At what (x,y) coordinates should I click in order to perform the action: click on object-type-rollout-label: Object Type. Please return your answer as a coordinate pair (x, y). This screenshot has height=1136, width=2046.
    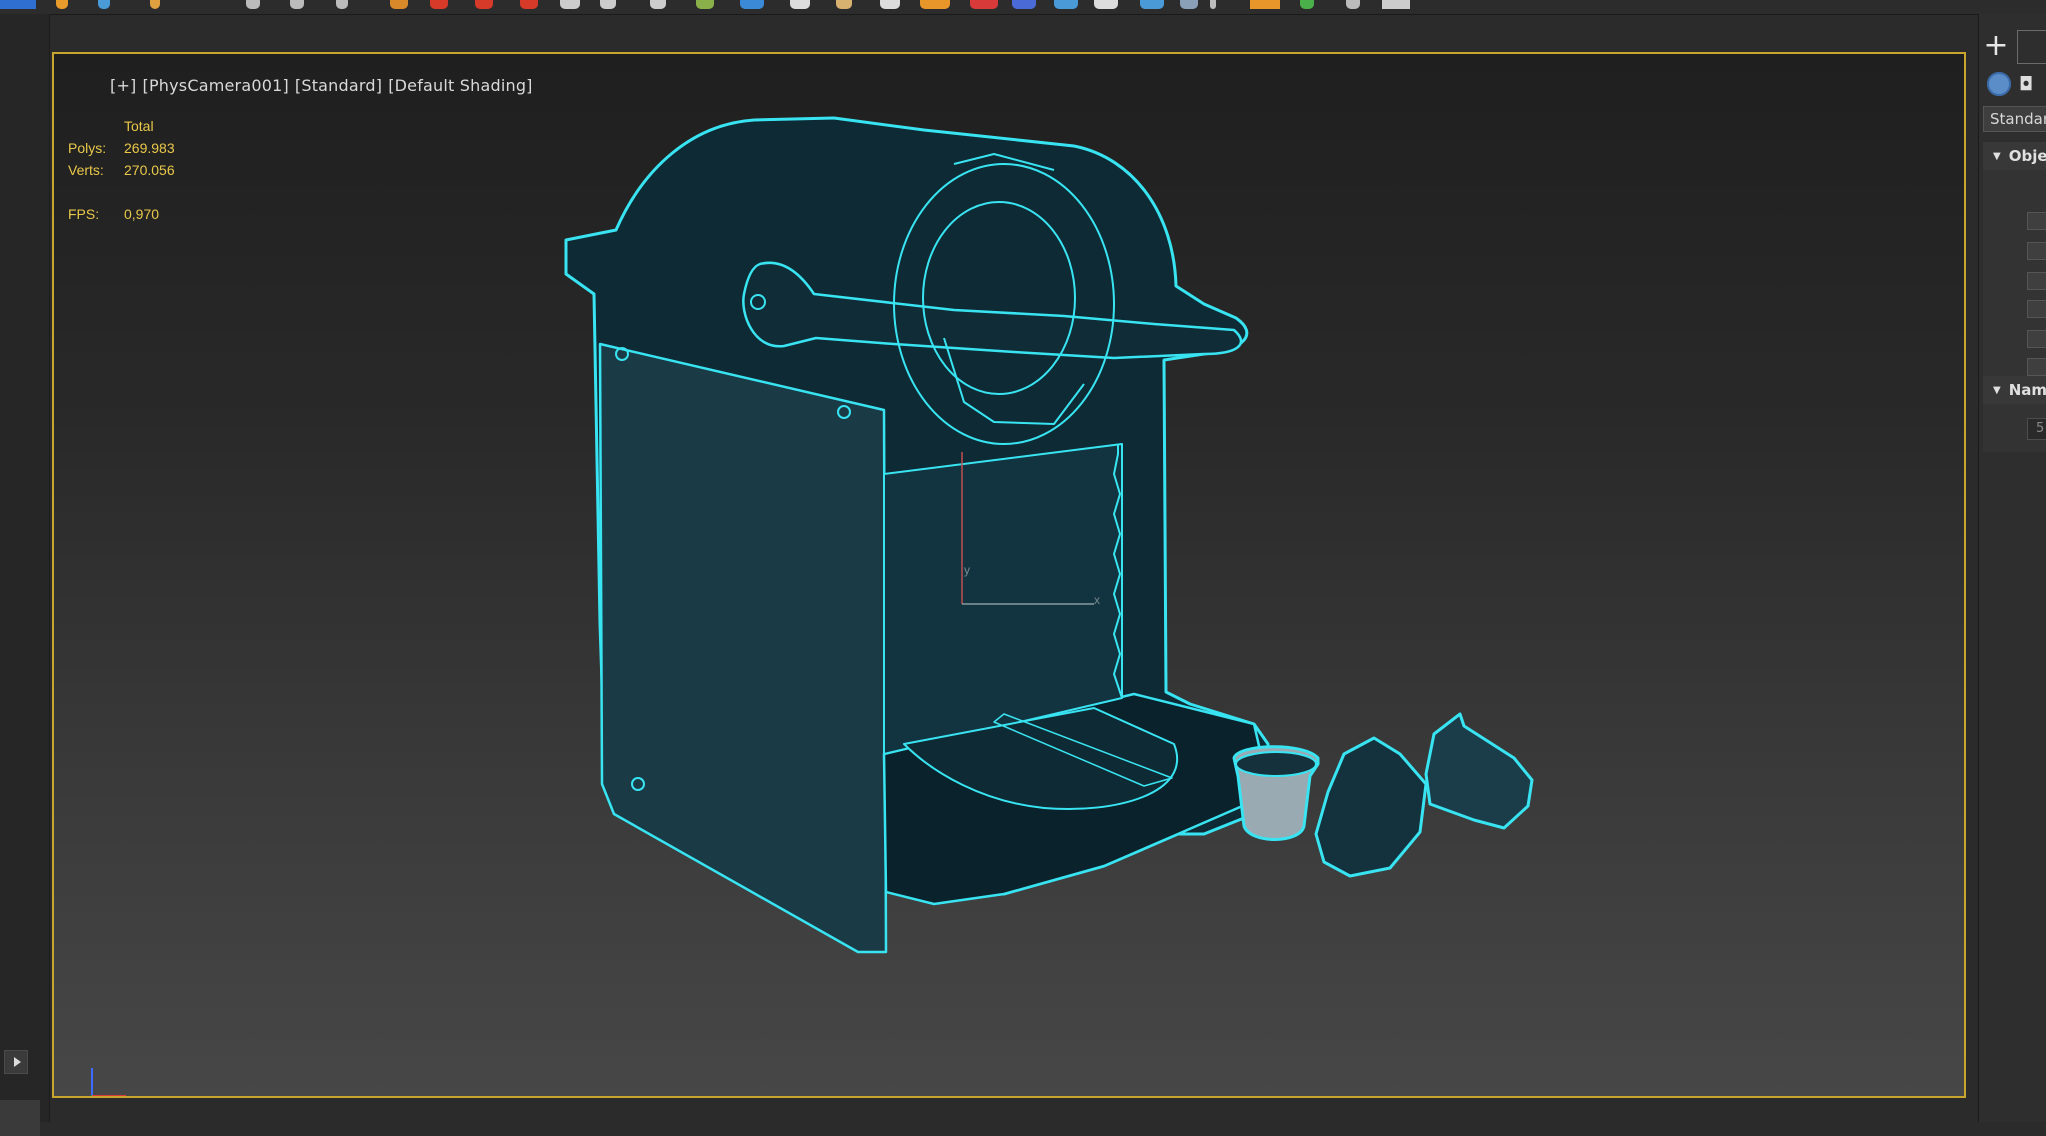
    Looking at the image, I should click on (2027, 156).